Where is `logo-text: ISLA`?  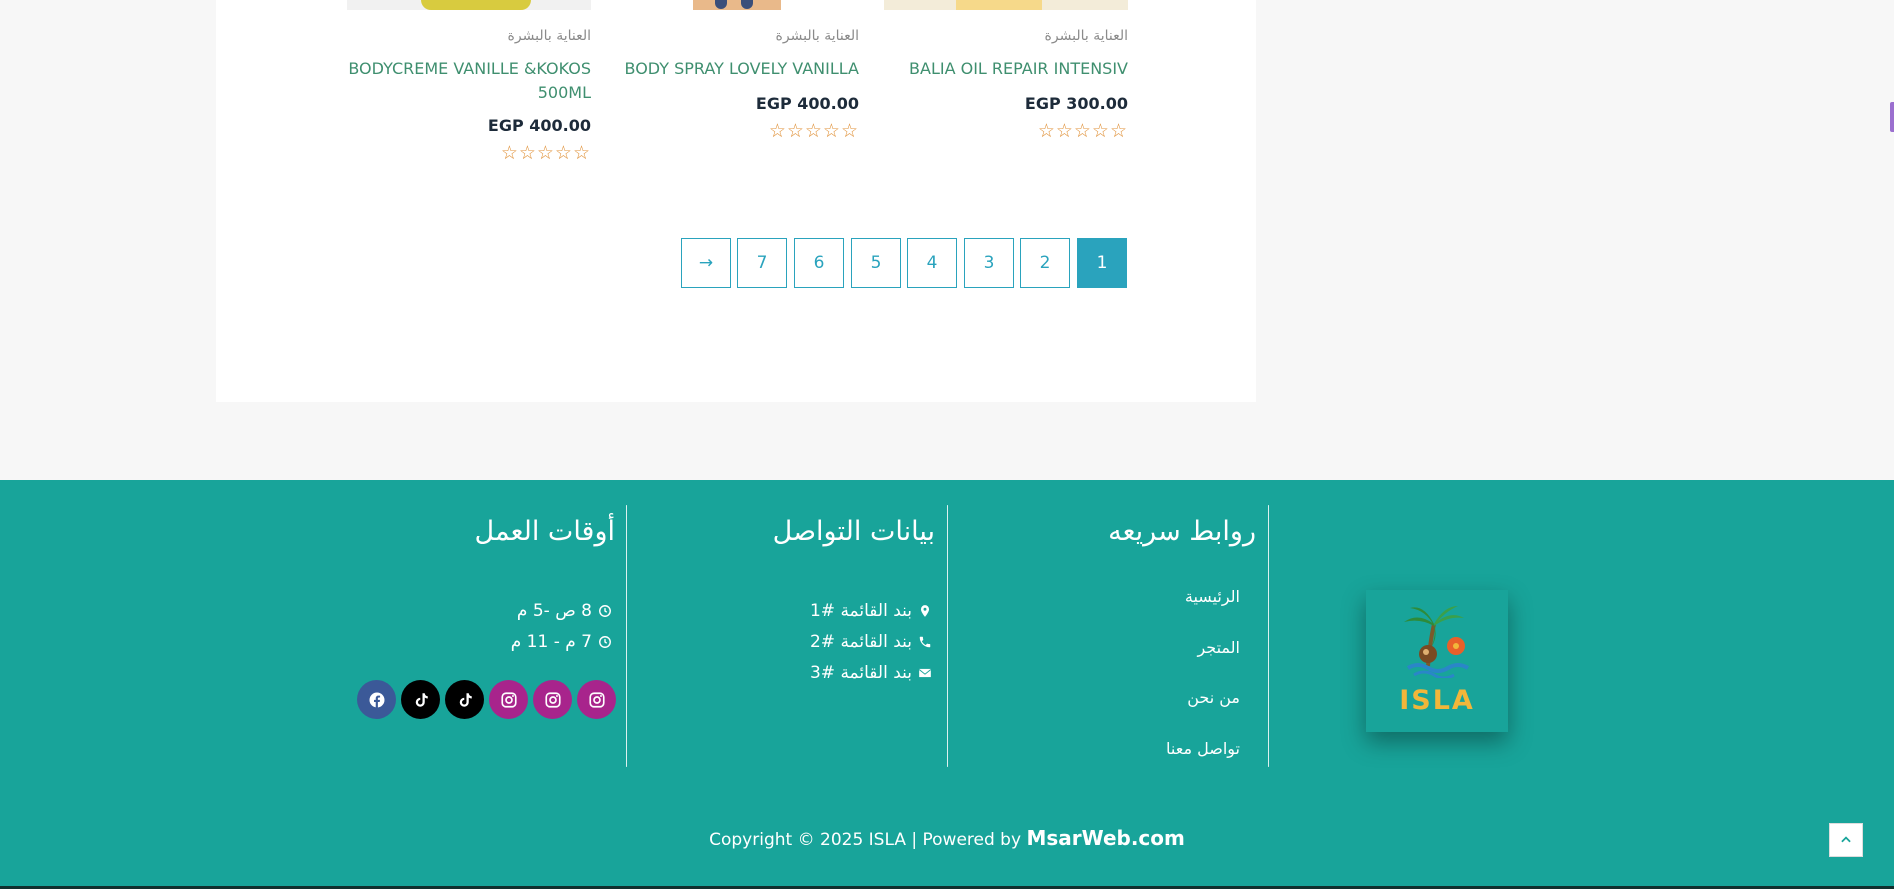 logo-text: ISLA is located at coordinates (1437, 700).